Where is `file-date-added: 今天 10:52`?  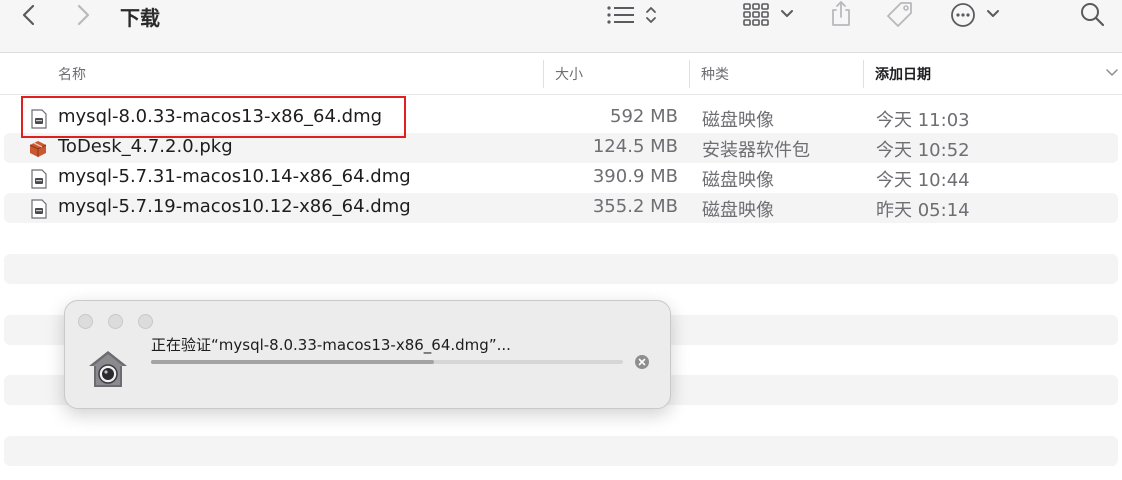 file-date-added: 今天 10:52 is located at coordinates (923, 150).